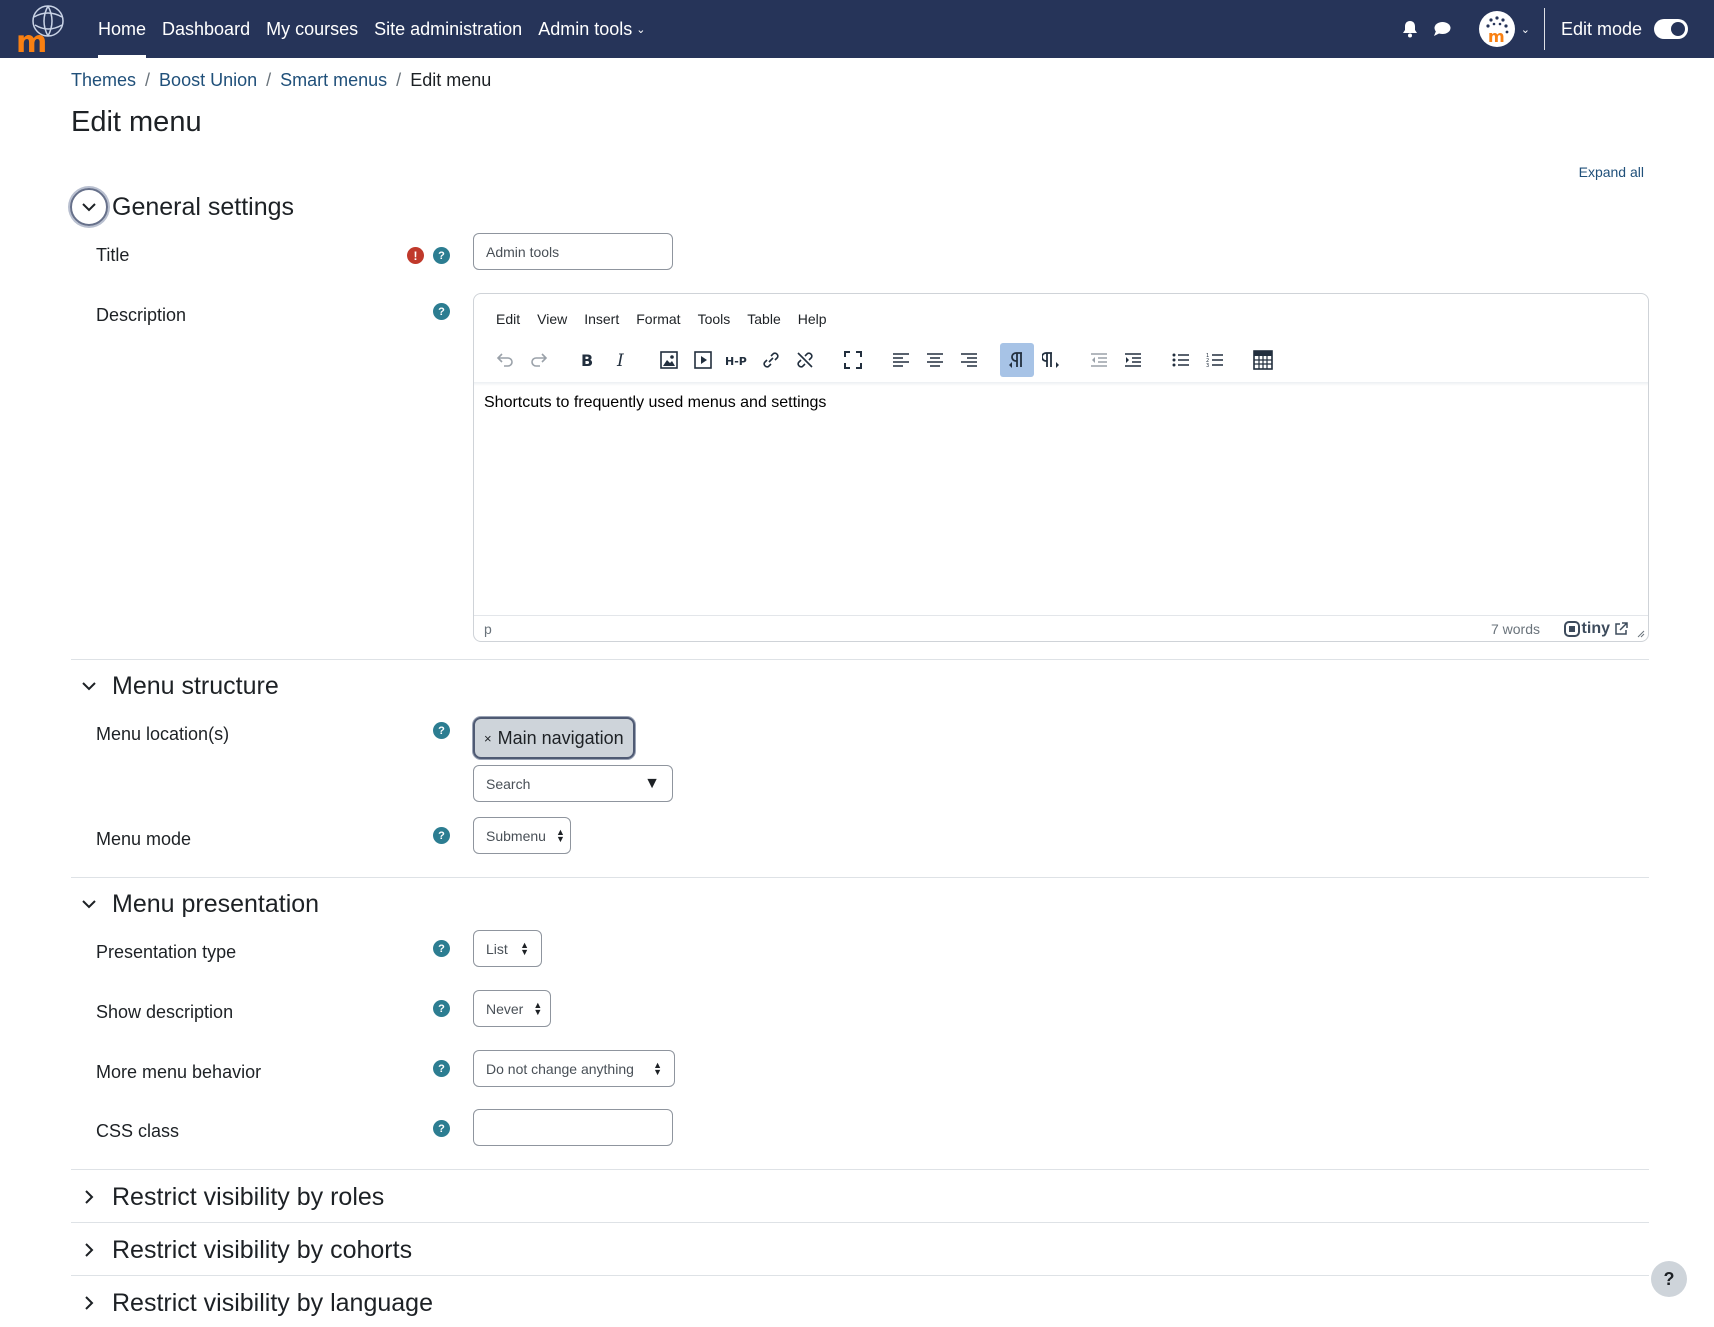 This screenshot has width=1714, height=1327. What do you see at coordinates (1099, 360) in the screenshot?
I see `outdent-icon` at bounding box center [1099, 360].